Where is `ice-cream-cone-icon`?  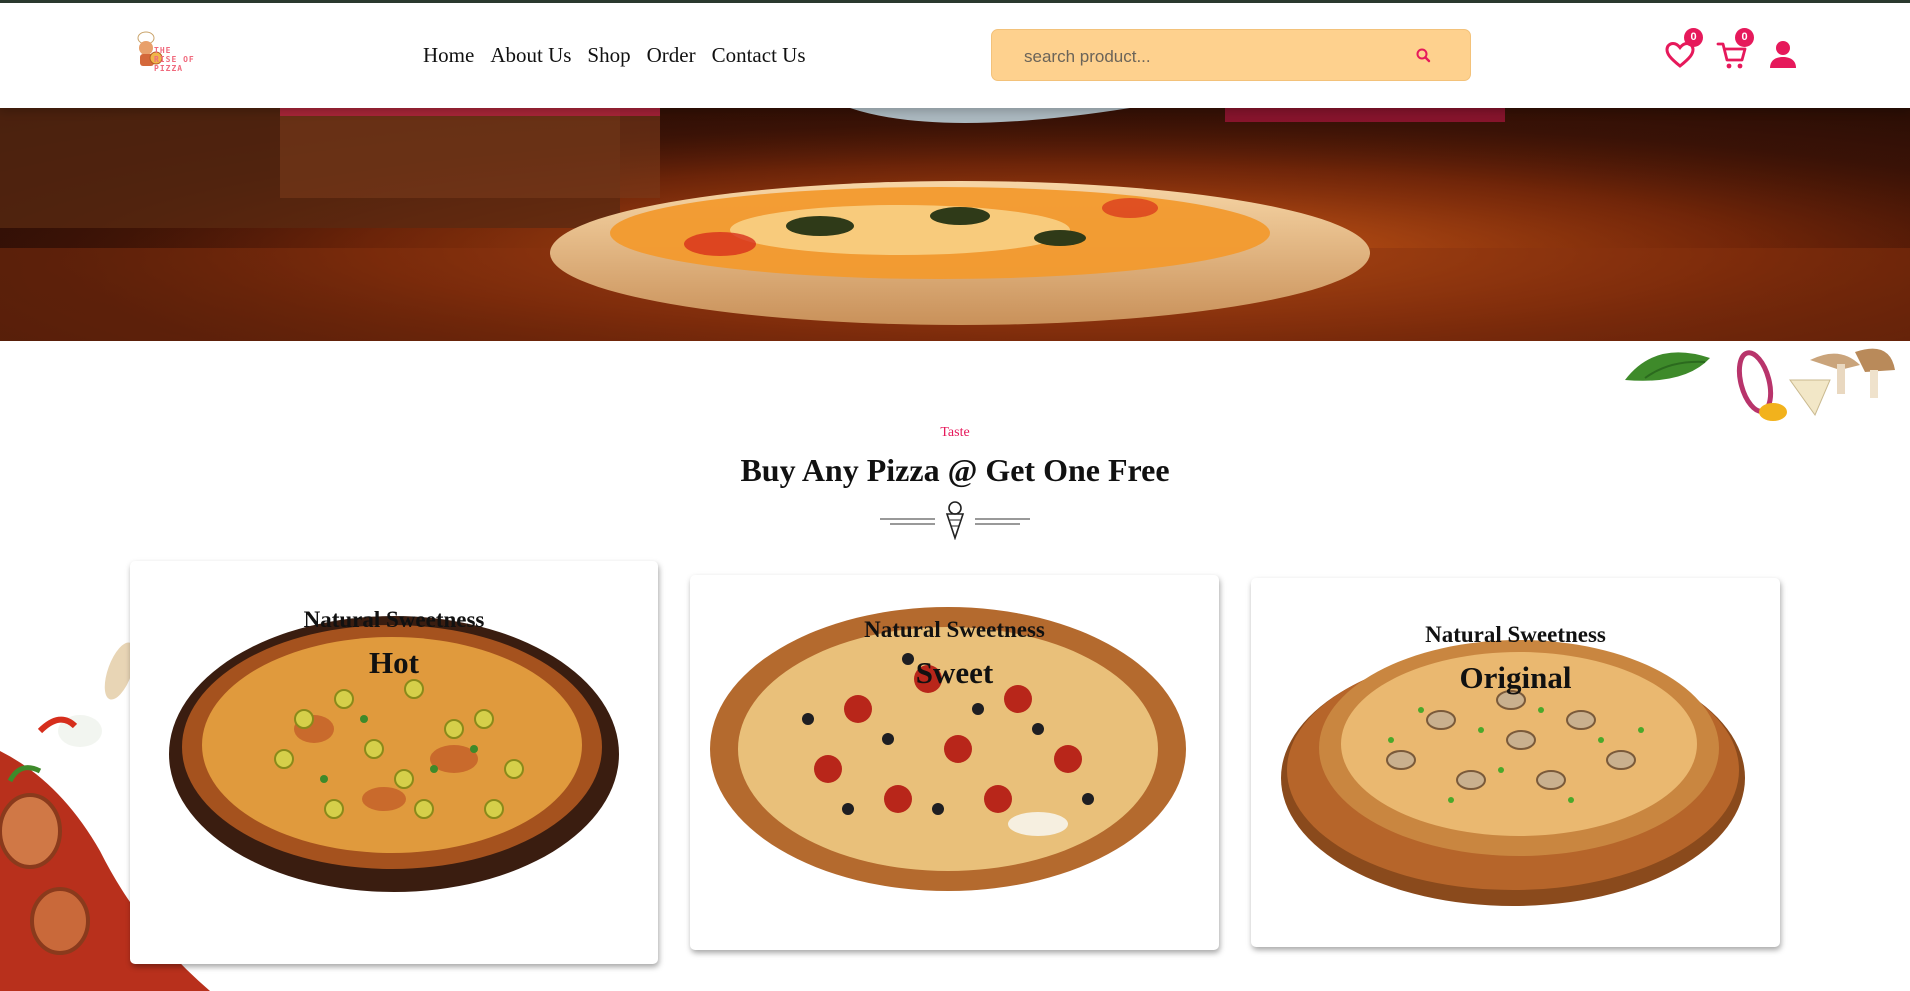
ice-cream-cone-icon is located at coordinates (955, 520).